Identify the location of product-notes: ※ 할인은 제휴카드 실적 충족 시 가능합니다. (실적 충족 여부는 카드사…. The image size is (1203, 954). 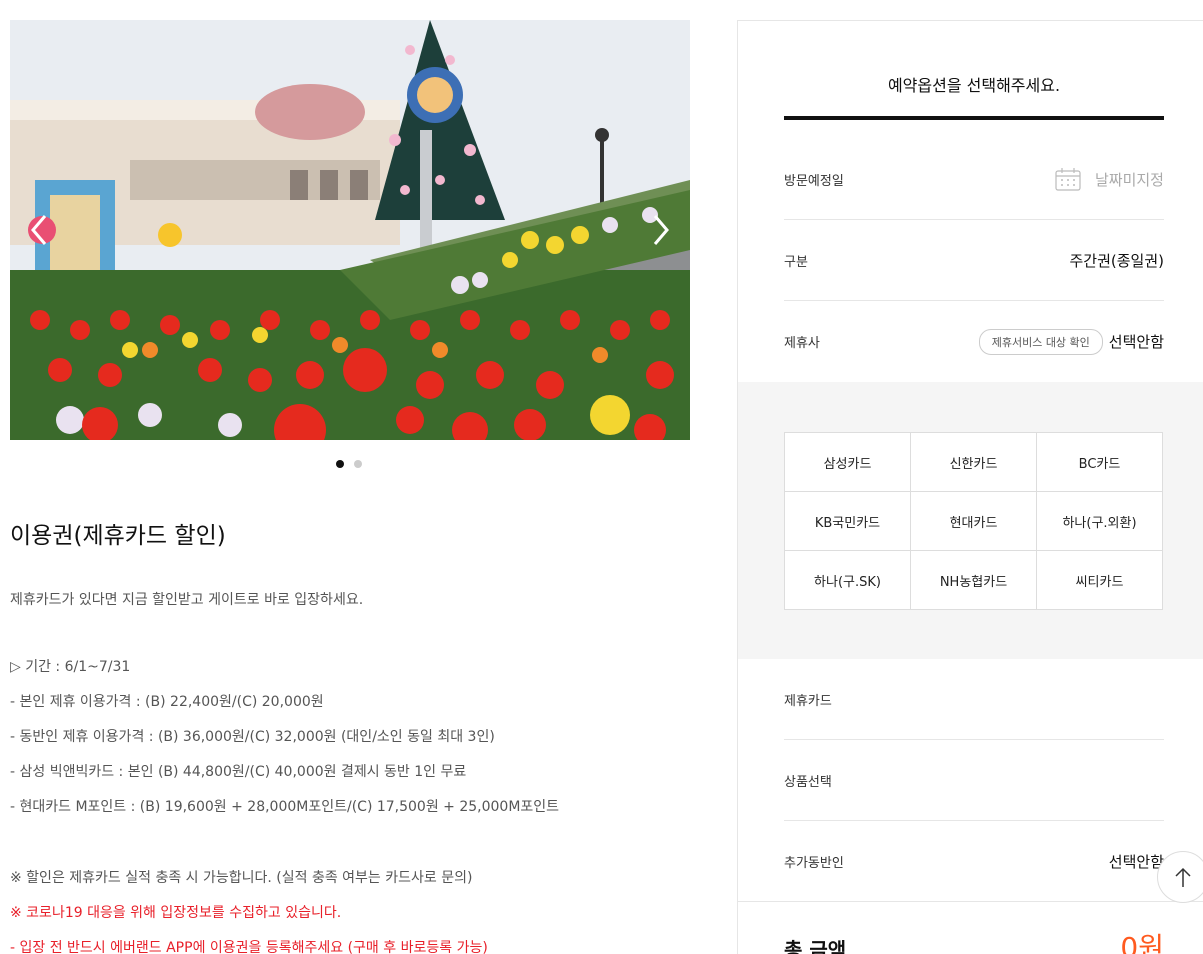
(249, 910).